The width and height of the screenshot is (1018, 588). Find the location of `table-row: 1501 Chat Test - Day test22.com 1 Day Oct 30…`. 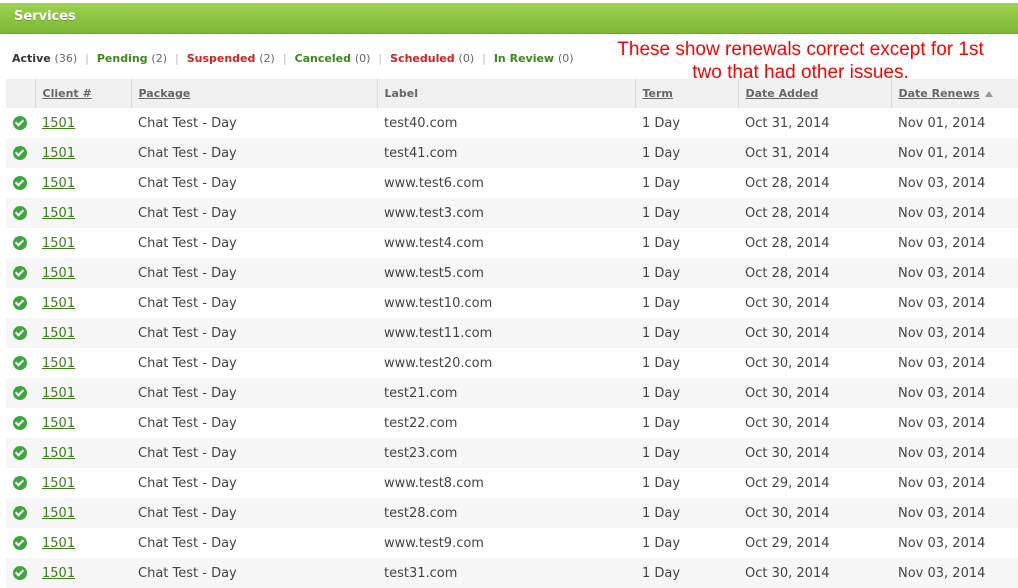

table-row: 1501 Chat Test - Day test22.com 1 Day Oct 30… is located at coordinates (512, 423).